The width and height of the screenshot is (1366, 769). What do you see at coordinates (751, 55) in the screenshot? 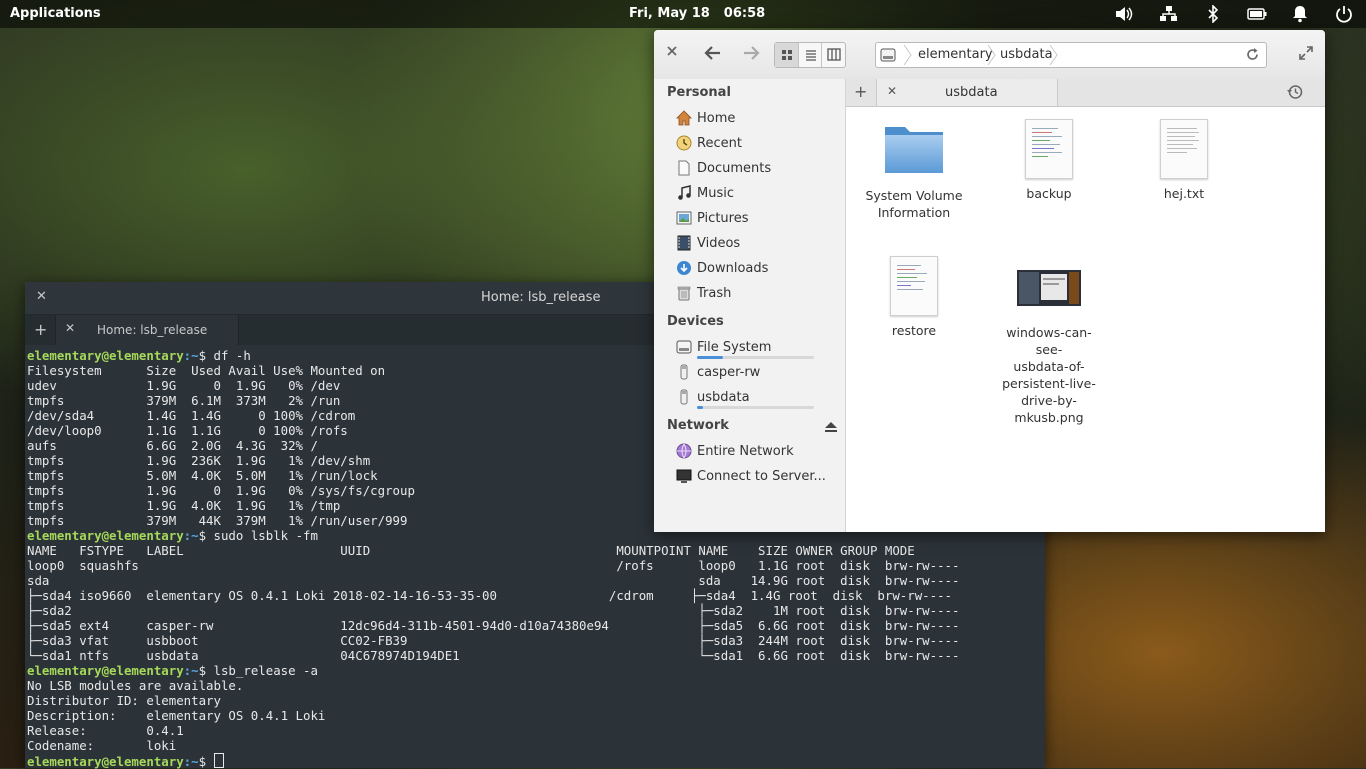
I see `forward-button` at bounding box center [751, 55].